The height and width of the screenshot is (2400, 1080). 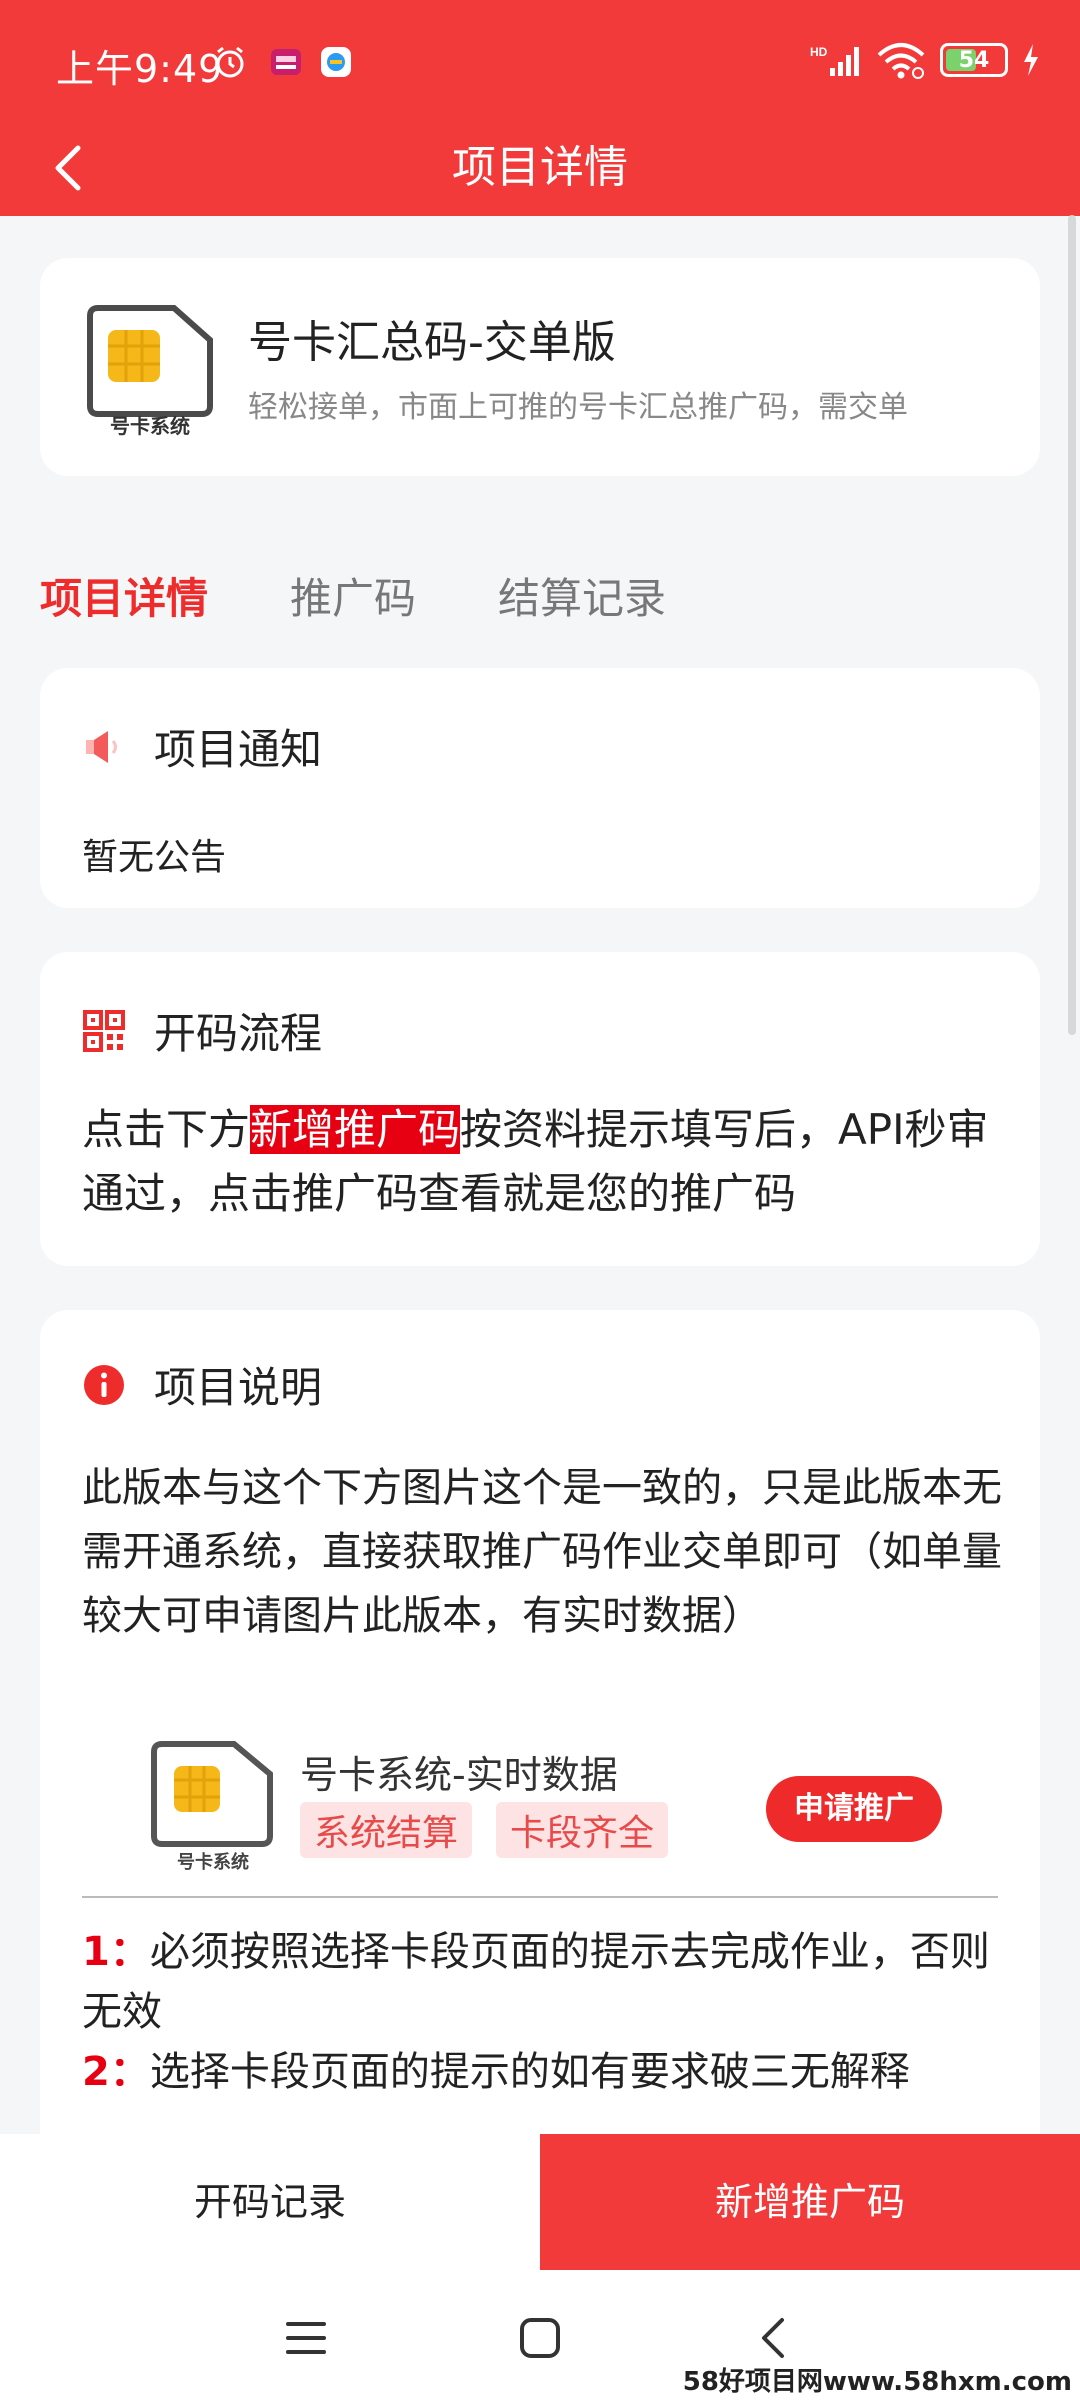 I want to click on rule-item: 2：选择卡段页面的提示的如有要求破三无解释, so click(x=552, y=2072).